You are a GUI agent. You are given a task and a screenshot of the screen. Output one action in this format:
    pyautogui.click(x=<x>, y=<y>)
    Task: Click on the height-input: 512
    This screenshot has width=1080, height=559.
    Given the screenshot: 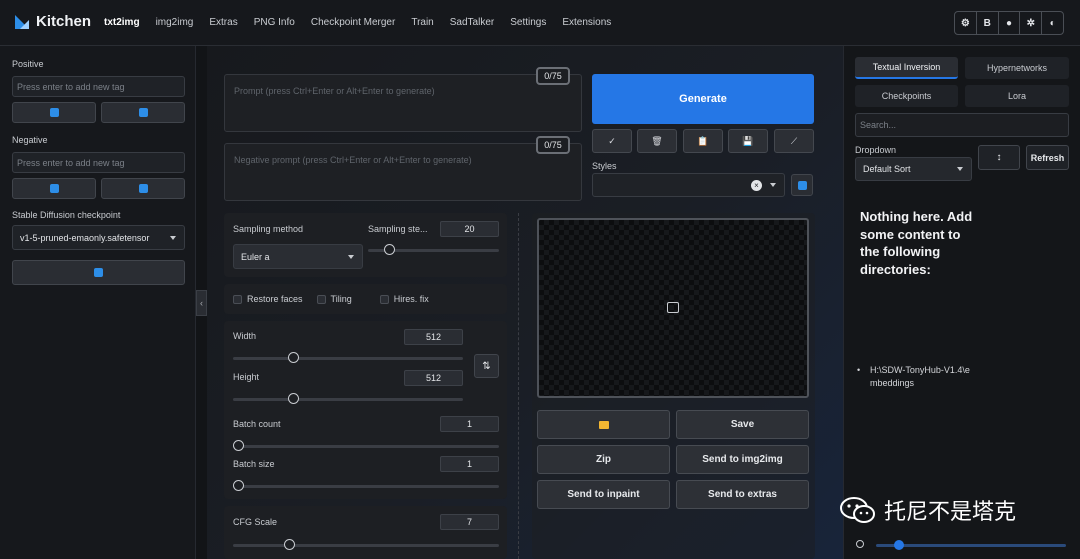 What is the action you would take?
    pyautogui.click(x=433, y=378)
    